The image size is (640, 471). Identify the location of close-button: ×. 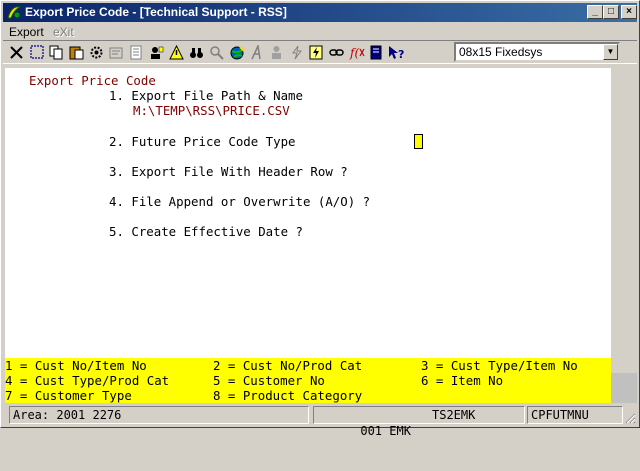
(629, 12).